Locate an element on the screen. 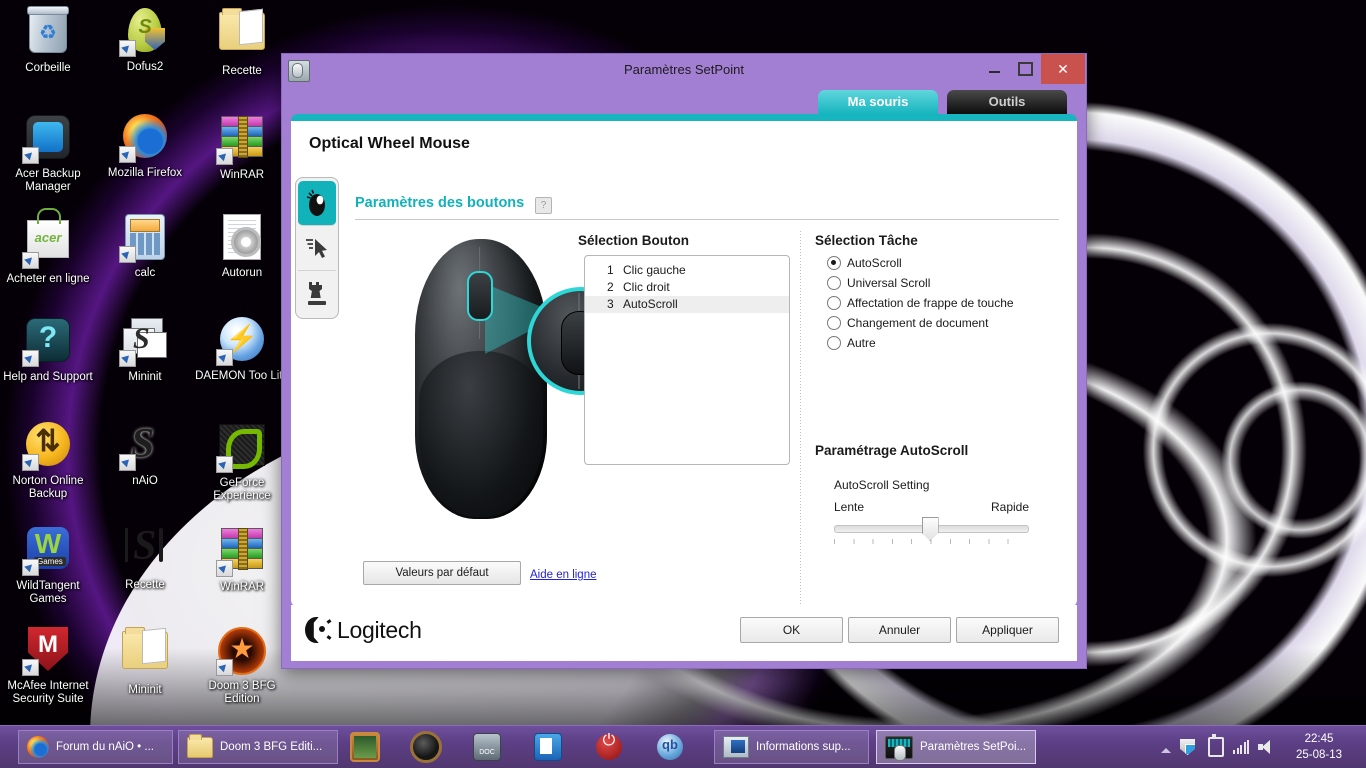 The width and height of the screenshot is (1366, 768). desktop-icon: Mininit is located at coordinates (145, 661).